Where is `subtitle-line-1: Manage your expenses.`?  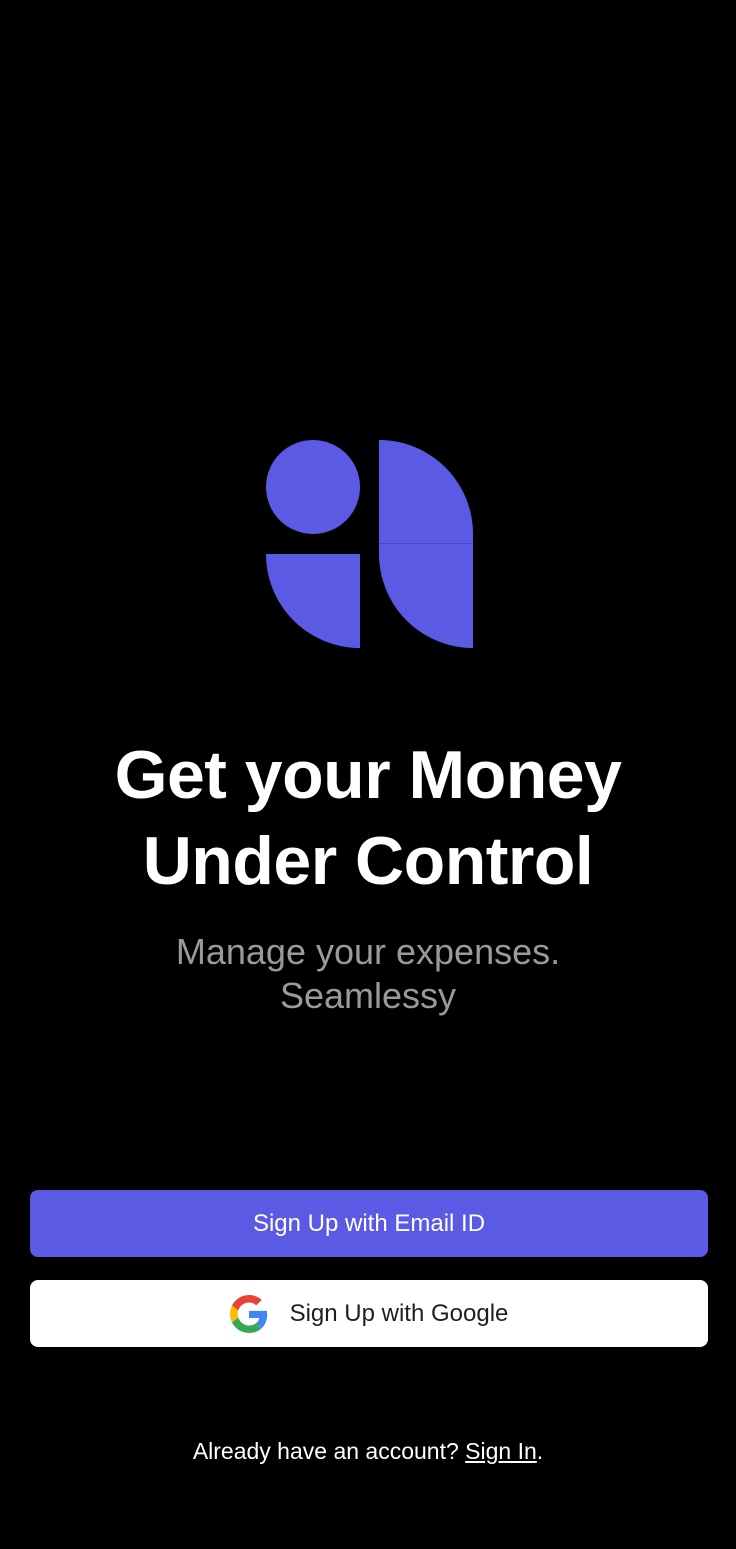
subtitle-line-1: Manage your expenses. is located at coordinates (368, 951).